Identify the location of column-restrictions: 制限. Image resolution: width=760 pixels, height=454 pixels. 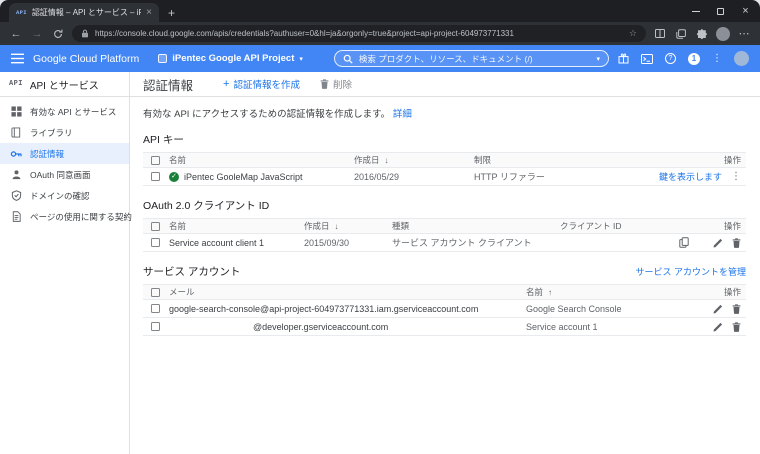
(483, 160).